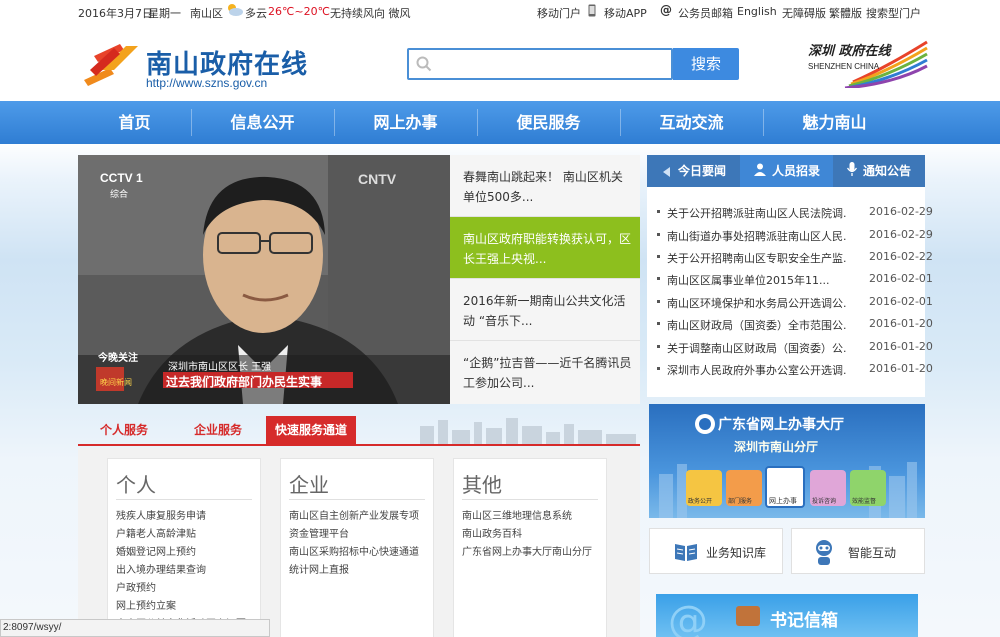  What do you see at coordinates (776, 447) in the screenshot?
I see `hall-subtitle: 深圳市南山分厅` at bounding box center [776, 447].